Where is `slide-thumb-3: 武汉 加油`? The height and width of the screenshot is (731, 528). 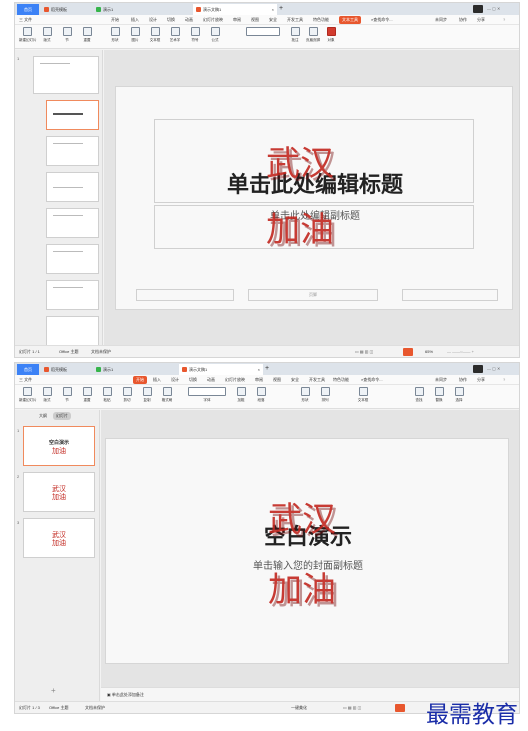 slide-thumb-3: 武汉 加油 is located at coordinates (59, 538).